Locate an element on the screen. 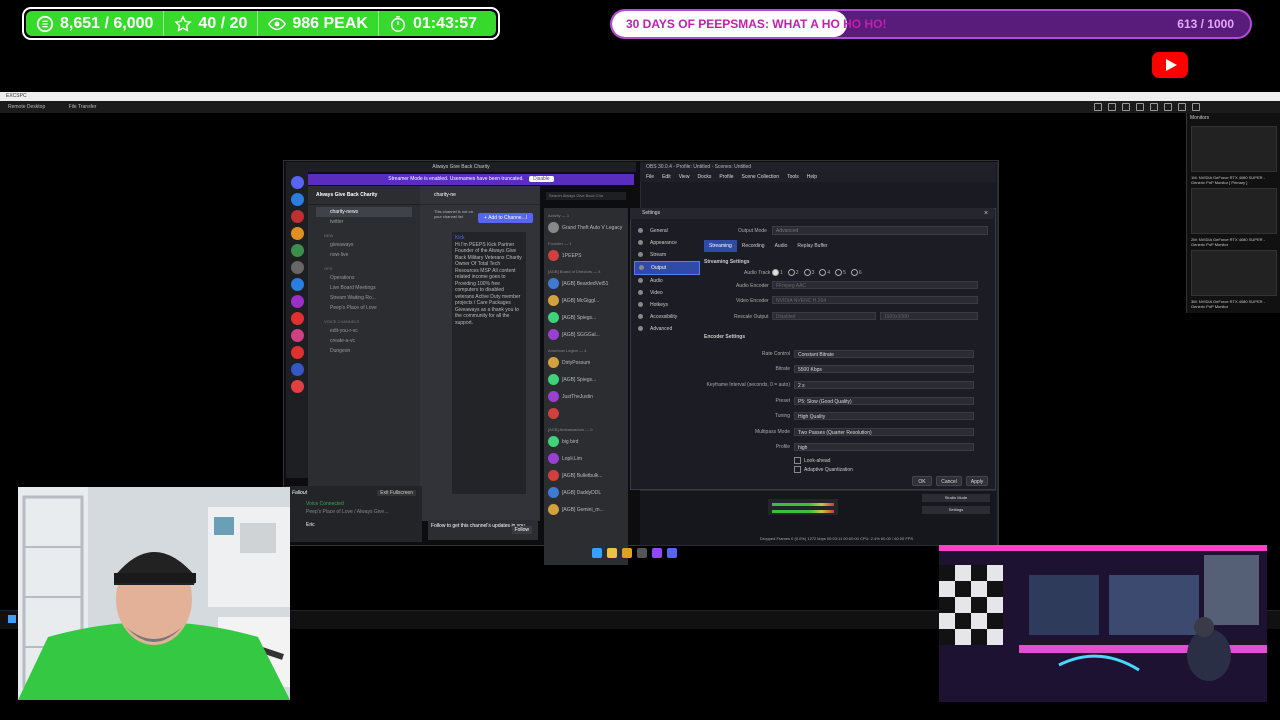 This screenshot has width=1280, height=720. menu-edit: Edit is located at coordinates (666, 177).